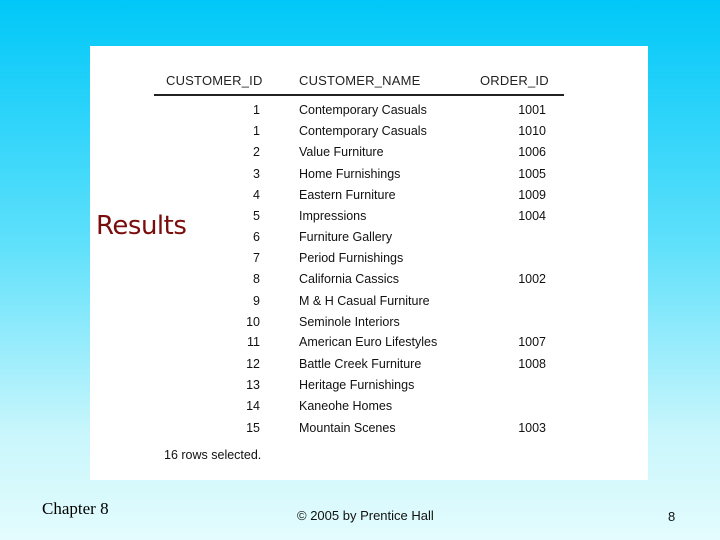  Describe the element at coordinates (256, 216) in the screenshot. I see `customer-id-cell: 5` at that location.